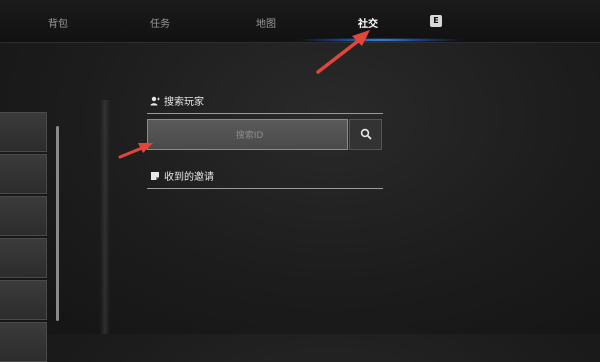 This screenshot has height=362, width=600. Describe the element at coordinates (266, 22) in the screenshot. I see `tab-map: 地图` at that location.